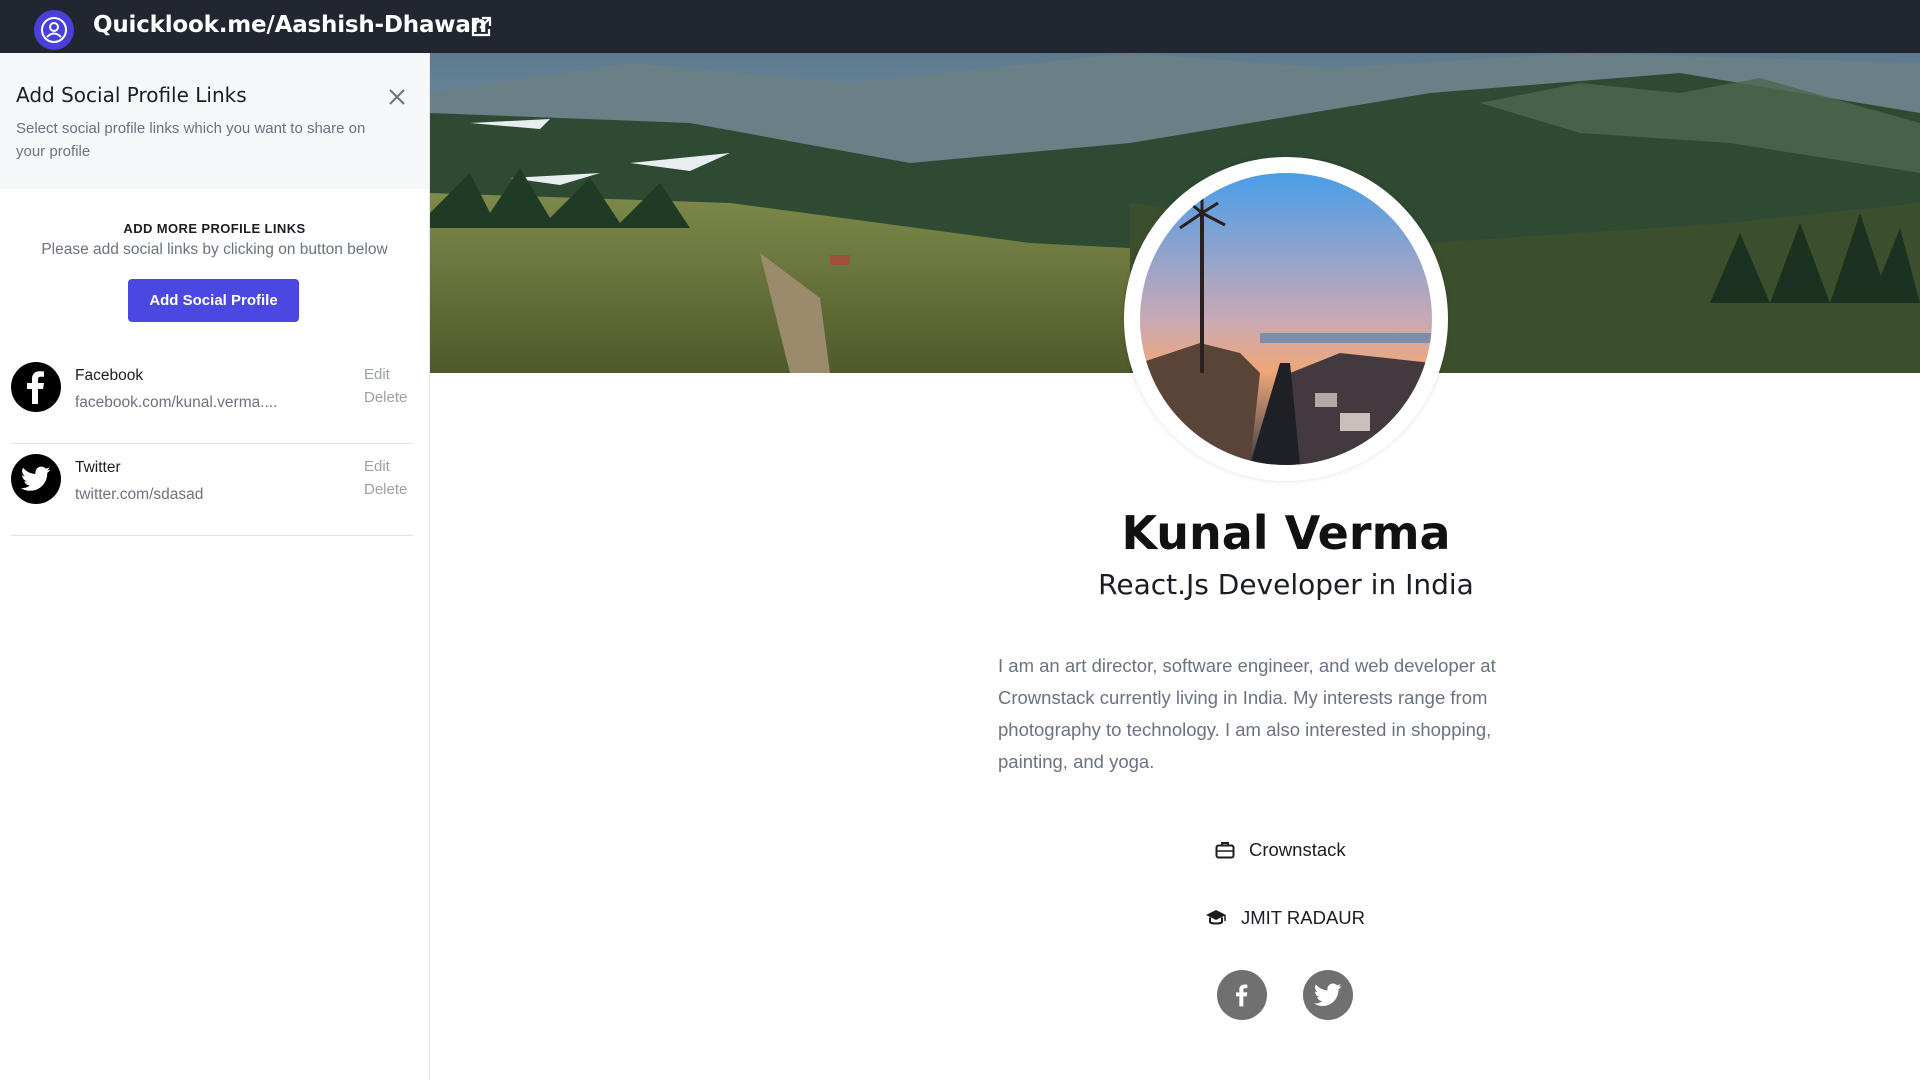 The height and width of the screenshot is (1080, 1920). Describe the element at coordinates (1297, 849) in the screenshot. I see `company-name: Crownstack` at that location.